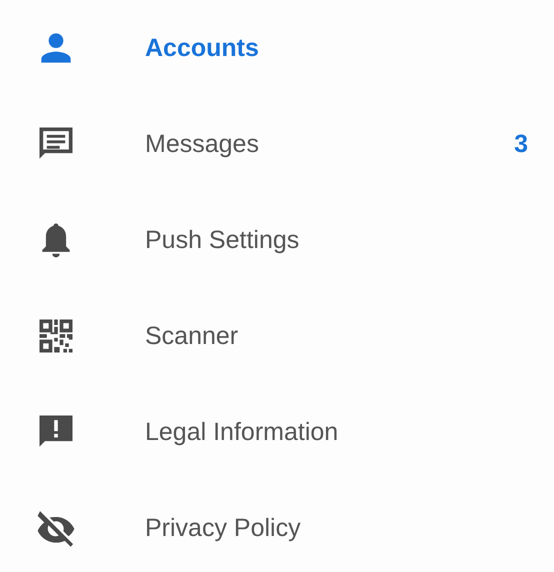 The width and height of the screenshot is (554, 572). What do you see at coordinates (202, 144) in the screenshot?
I see `menu-item-label: Messages` at bounding box center [202, 144].